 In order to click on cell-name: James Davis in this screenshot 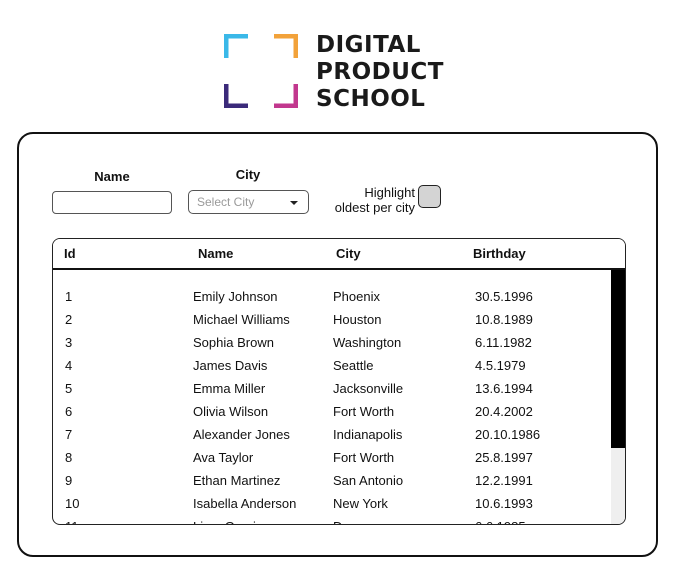, I will do `click(230, 365)`.